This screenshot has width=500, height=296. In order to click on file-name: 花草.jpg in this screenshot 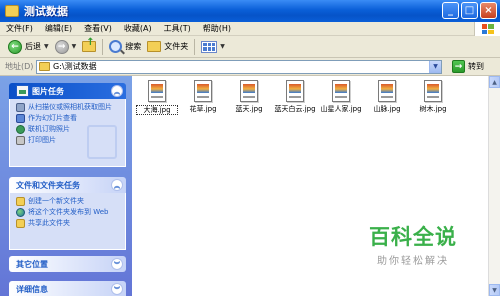, I will do `click(203, 109)`.